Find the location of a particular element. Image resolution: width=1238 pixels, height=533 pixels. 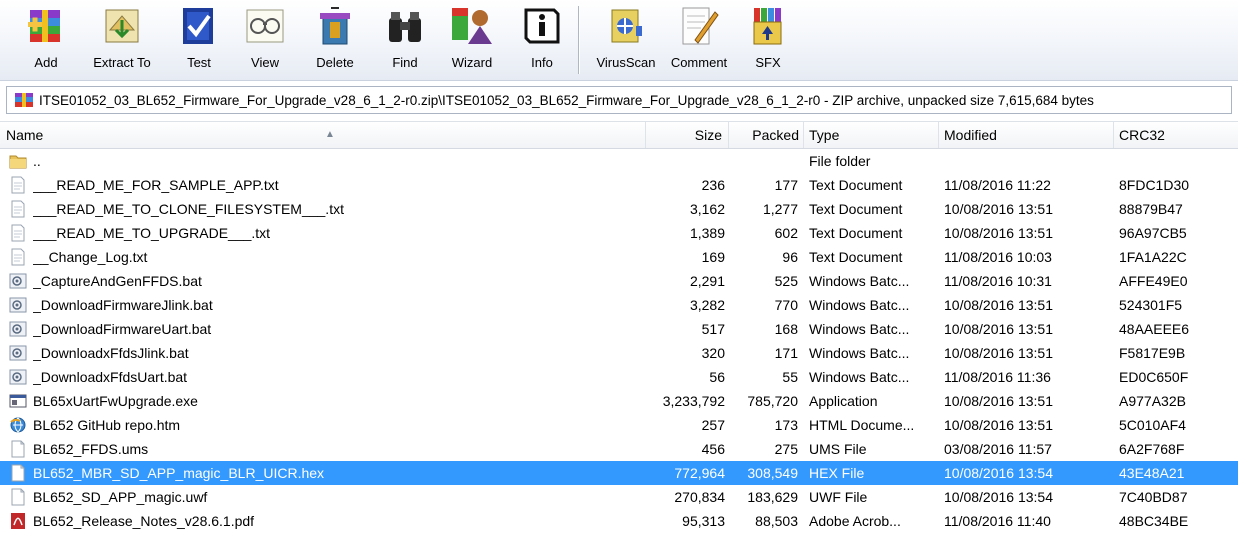

toolbar-separator is located at coordinates (579, 40).